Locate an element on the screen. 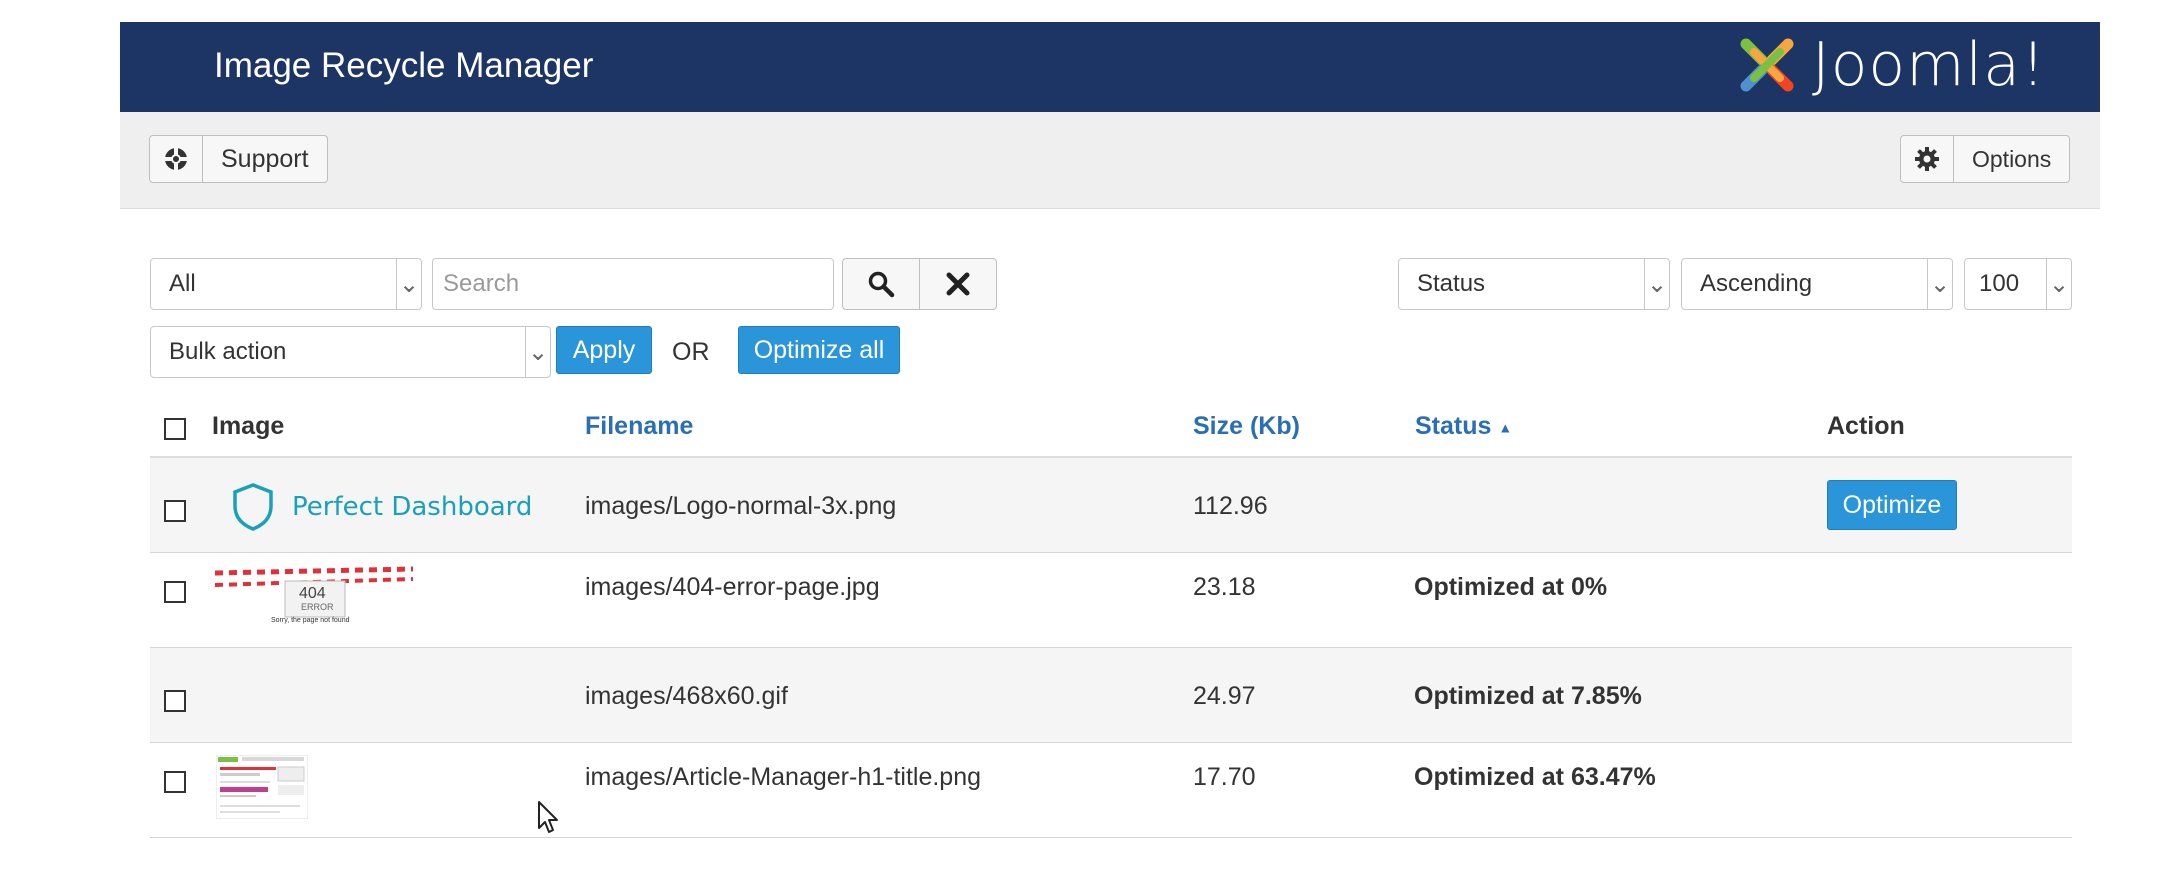 This screenshot has width=2184, height=888. page-header: Image Recycle Manager Joomla! is located at coordinates (1110, 67).